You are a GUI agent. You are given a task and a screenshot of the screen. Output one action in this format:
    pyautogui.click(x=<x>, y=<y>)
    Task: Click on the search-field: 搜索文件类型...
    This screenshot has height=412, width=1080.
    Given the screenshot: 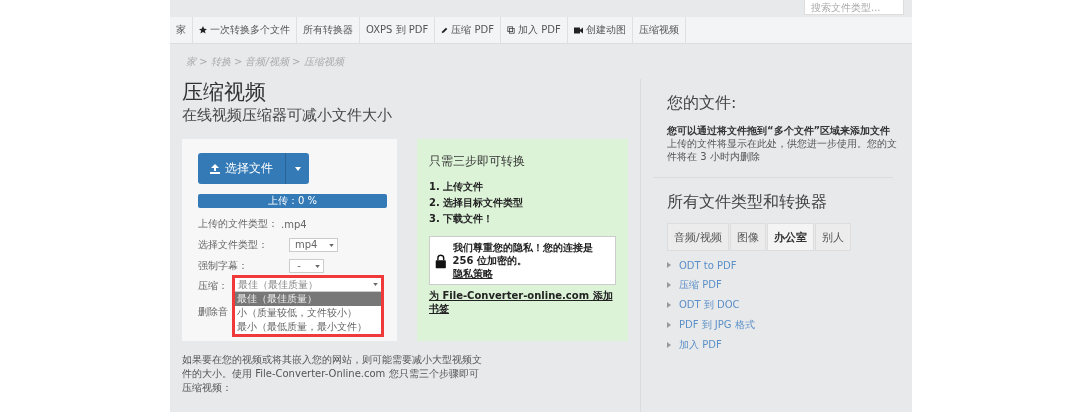 What is the action you would take?
    pyautogui.click(x=854, y=7)
    